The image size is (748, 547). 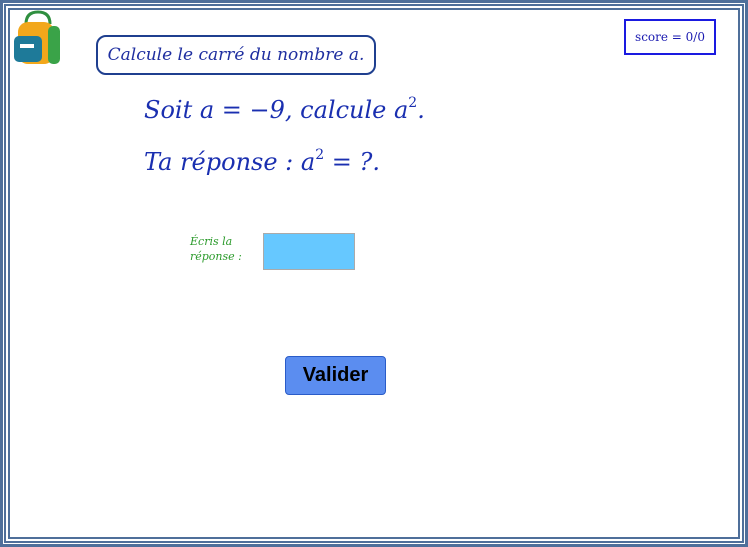 I want to click on score-text: score = 0/0, so click(x=670, y=37).